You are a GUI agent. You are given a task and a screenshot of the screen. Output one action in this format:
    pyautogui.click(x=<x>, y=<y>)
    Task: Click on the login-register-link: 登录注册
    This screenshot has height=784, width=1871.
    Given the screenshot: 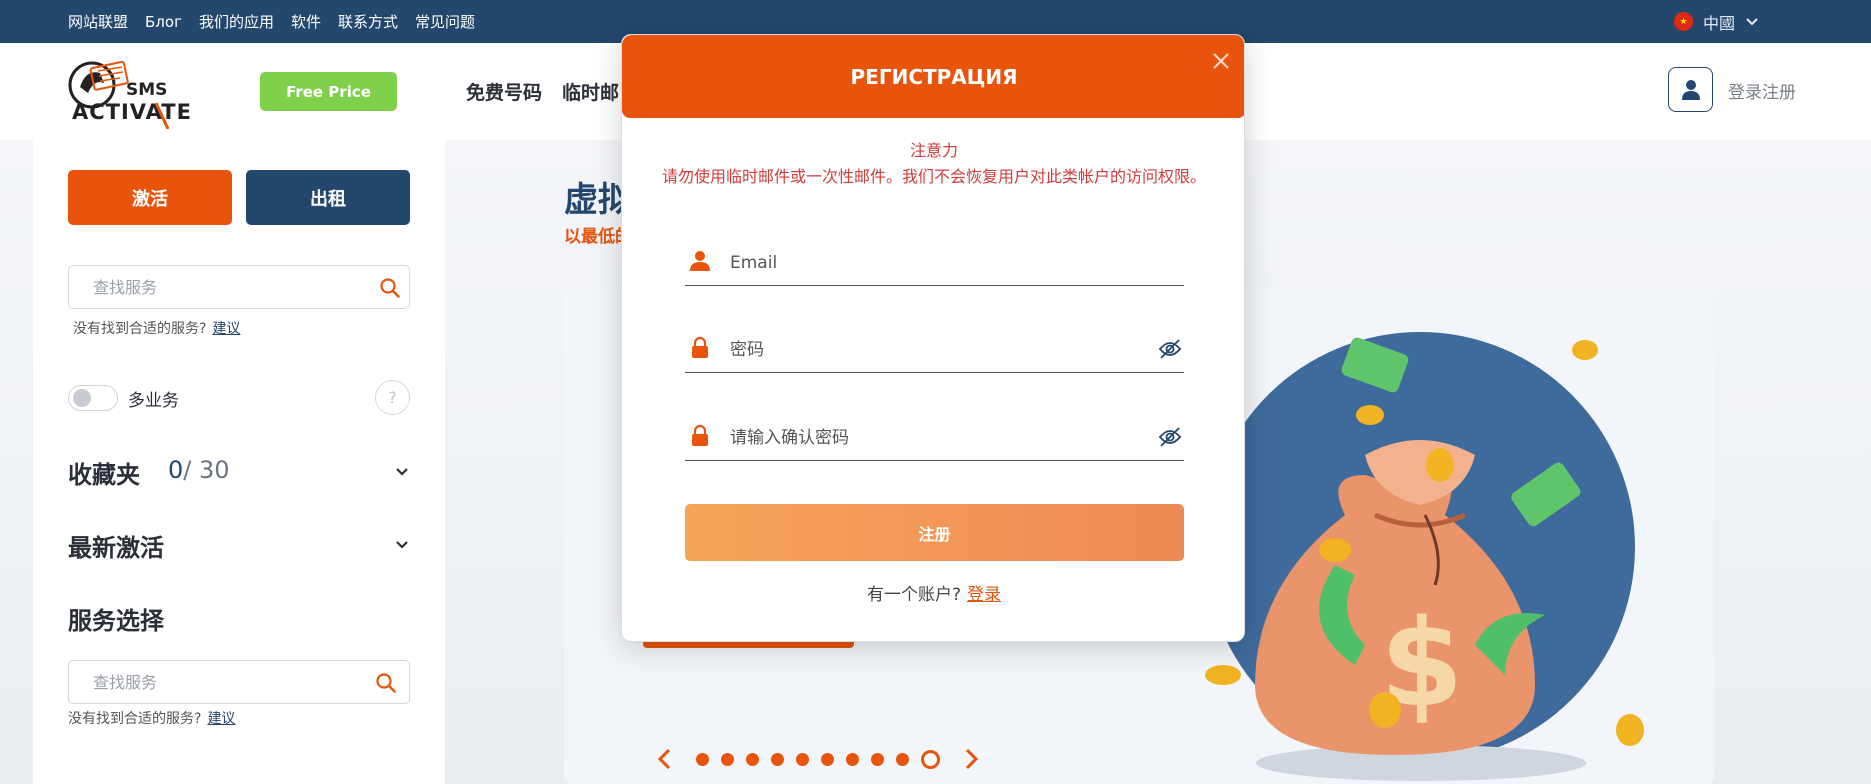 What is the action you would take?
    pyautogui.click(x=1762, y=90)
    